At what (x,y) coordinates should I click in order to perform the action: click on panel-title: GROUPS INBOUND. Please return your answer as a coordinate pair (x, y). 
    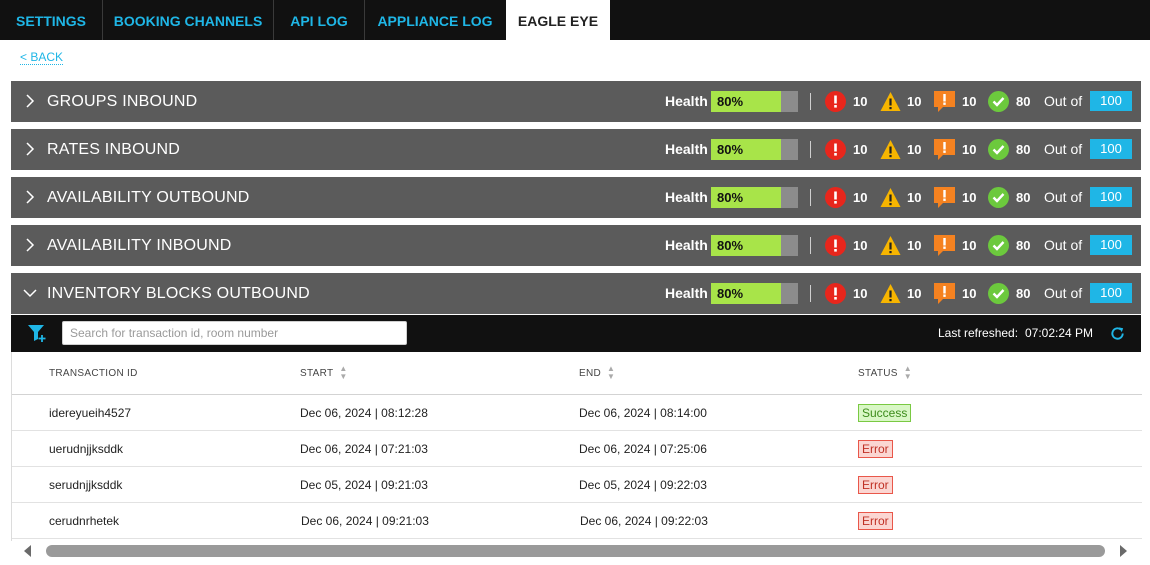
    Looking at the image, I should click on (122, 101).